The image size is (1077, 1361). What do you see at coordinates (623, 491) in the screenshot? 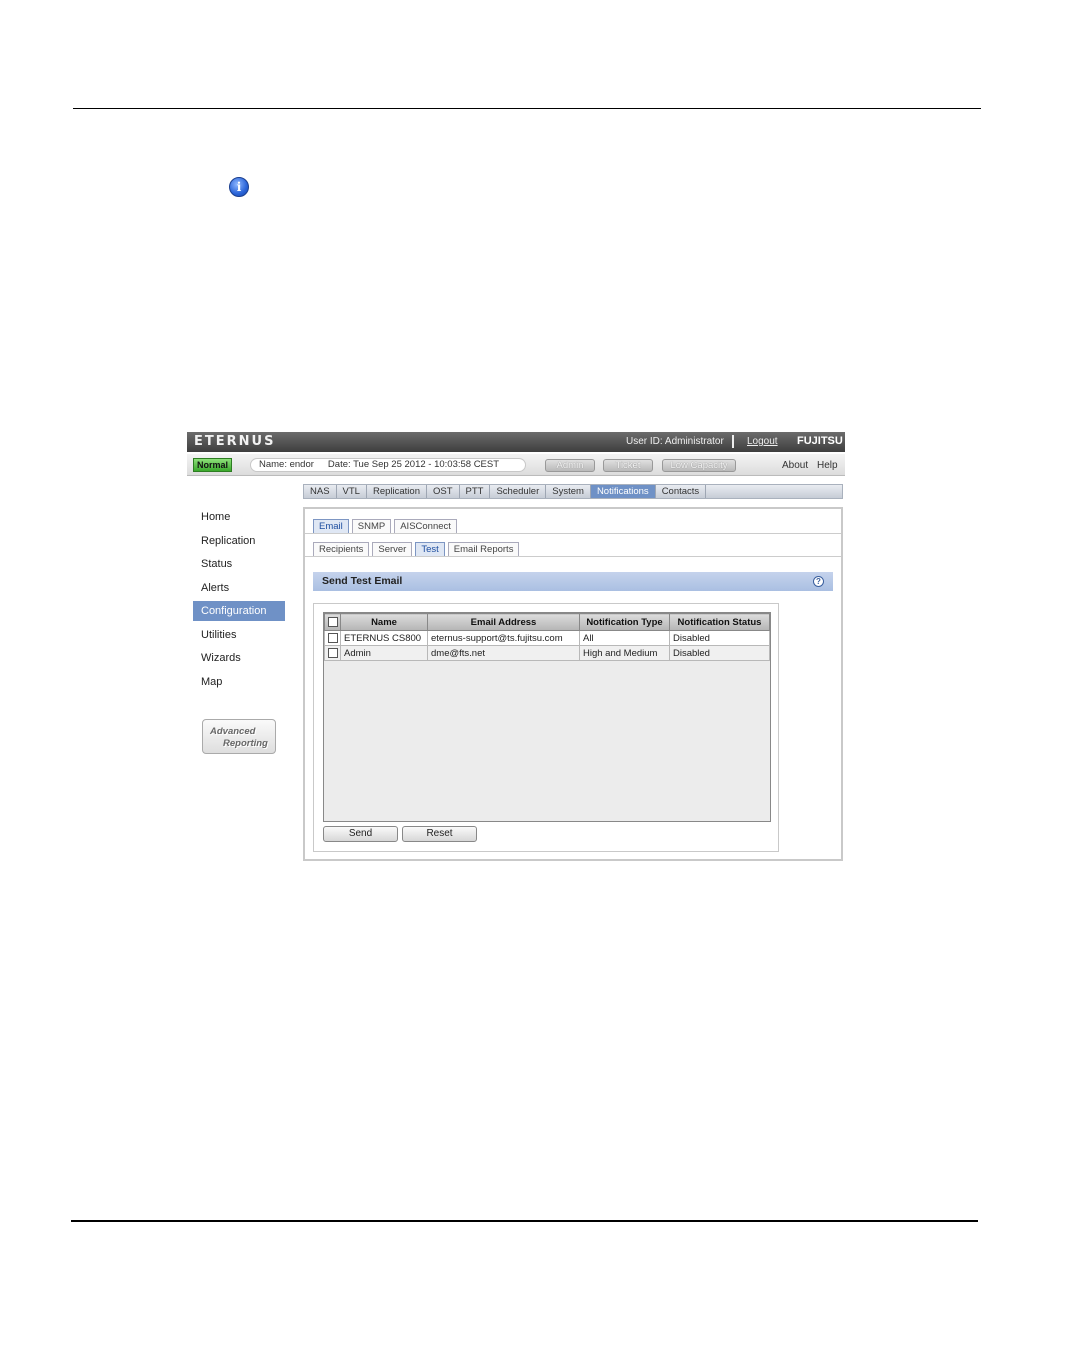
I see `tab-notifications: Notifications` at bounding box center [623, 491].